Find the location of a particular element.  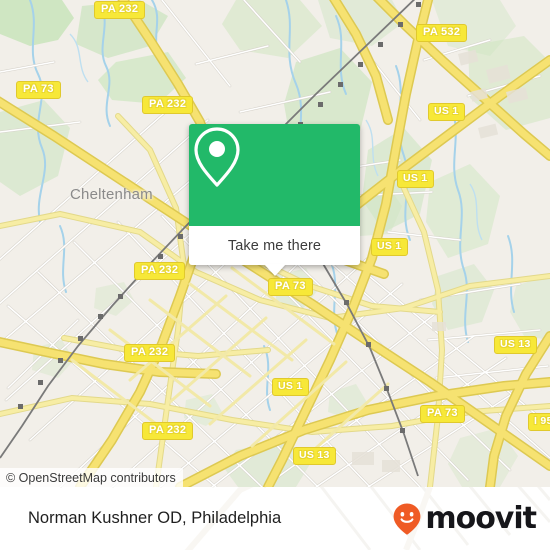

take-me-there-label: Take me there is located at coordinates (274, 245).